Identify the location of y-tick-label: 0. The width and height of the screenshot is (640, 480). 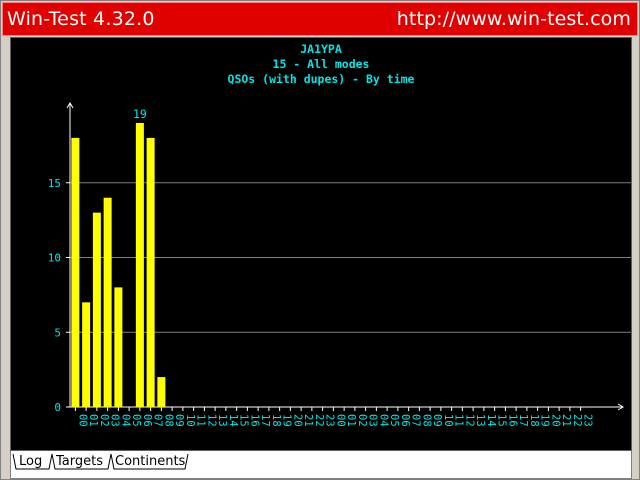
(57, 407).